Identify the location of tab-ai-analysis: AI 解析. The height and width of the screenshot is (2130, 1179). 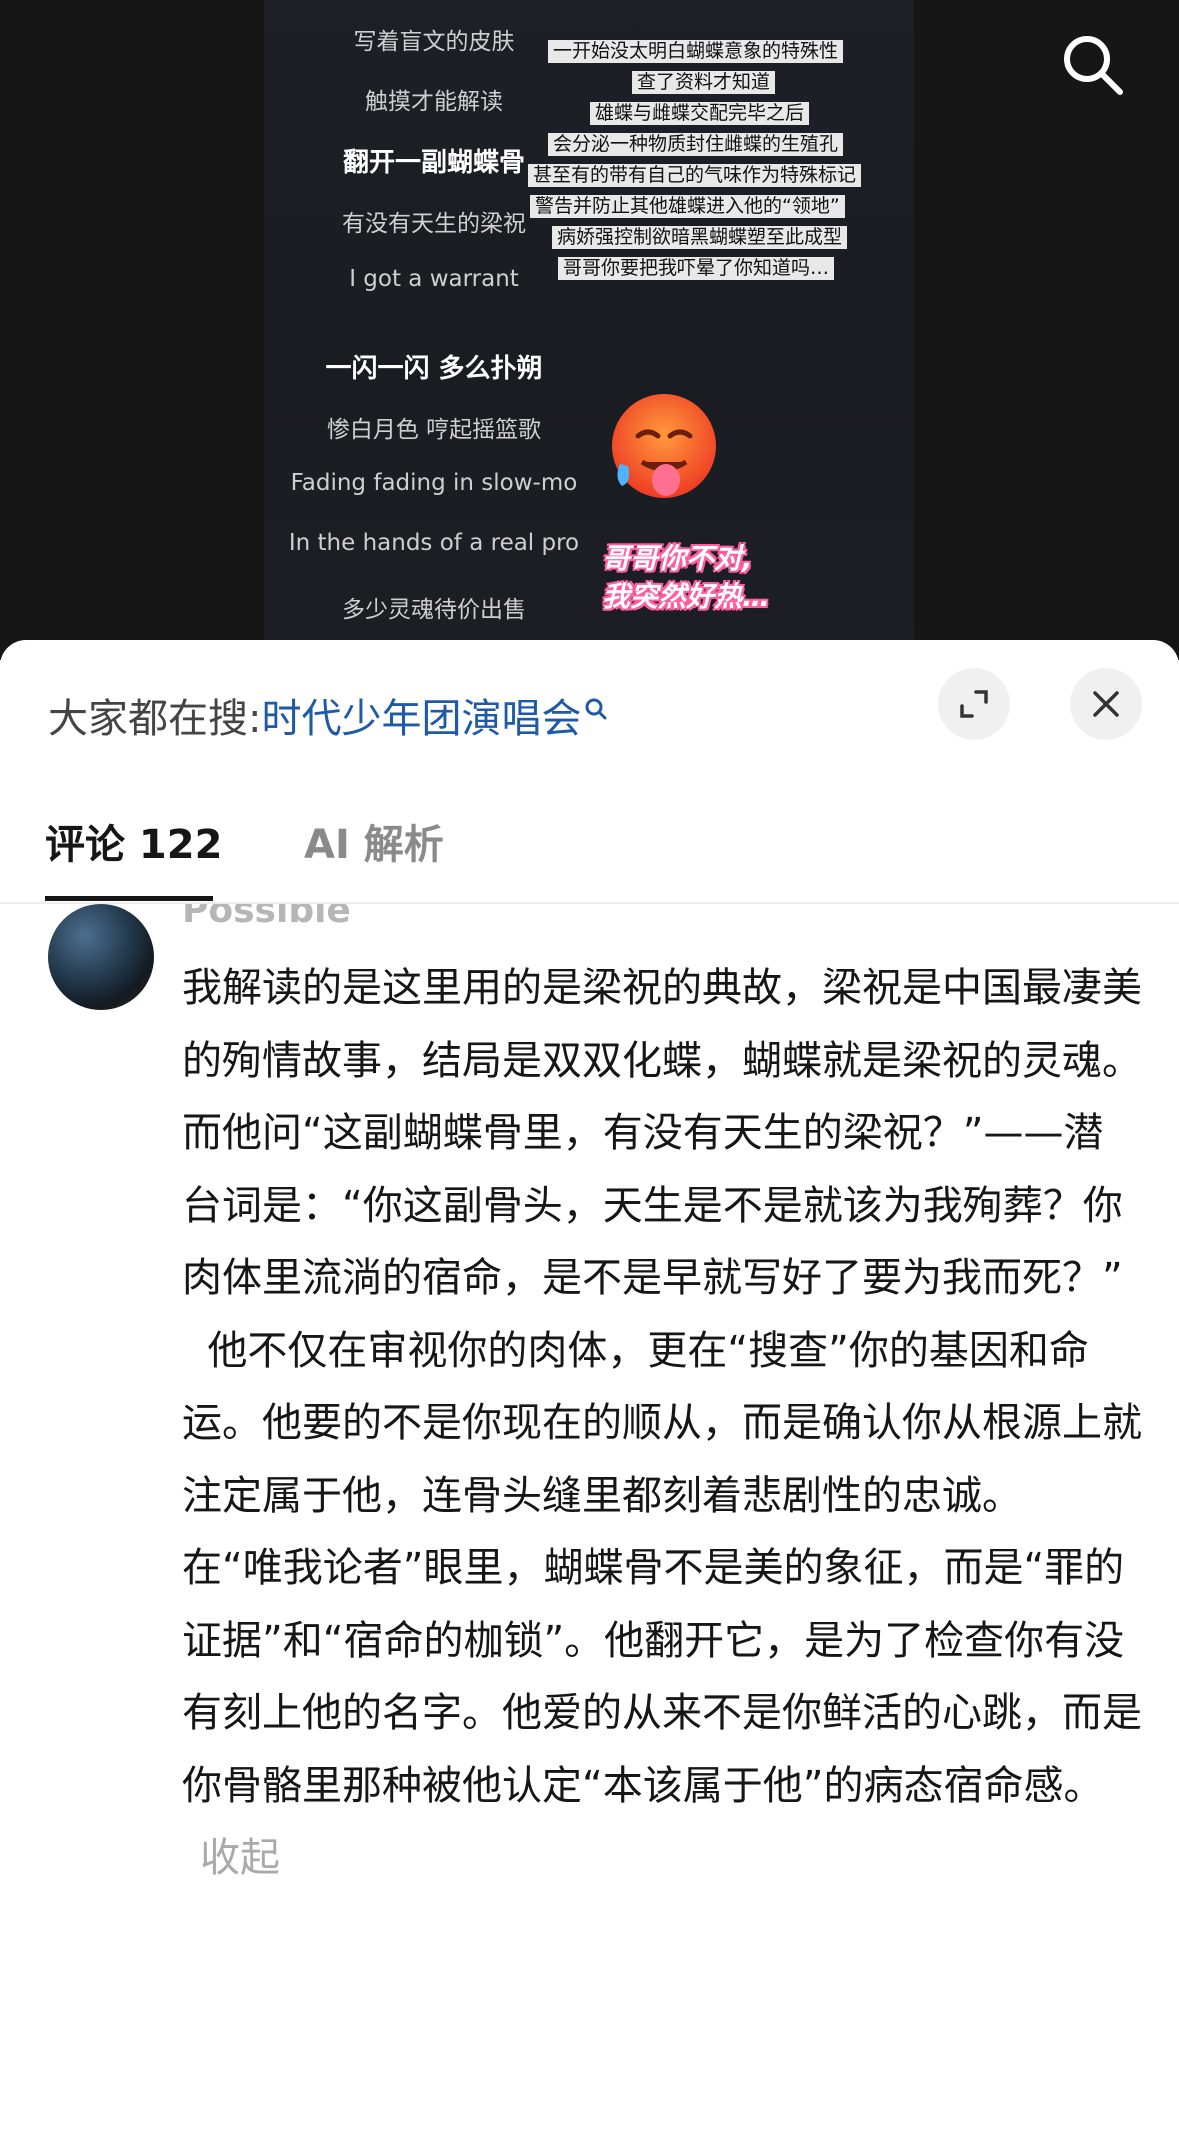
(374, 841).